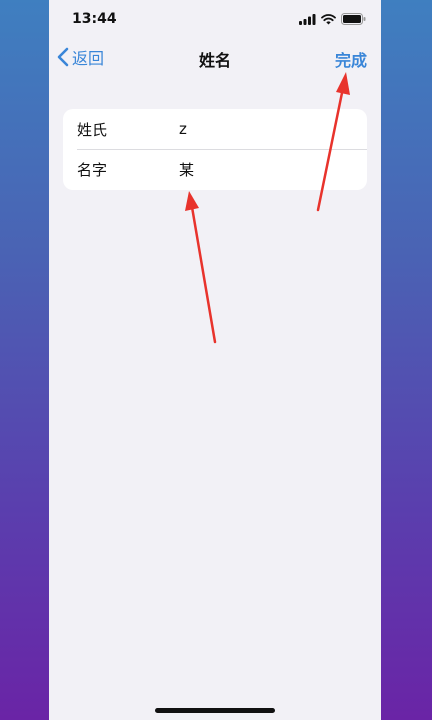 The width and height of the screenshot is (432, 720). I want to click on last-name-field: z, so click(183, 129).